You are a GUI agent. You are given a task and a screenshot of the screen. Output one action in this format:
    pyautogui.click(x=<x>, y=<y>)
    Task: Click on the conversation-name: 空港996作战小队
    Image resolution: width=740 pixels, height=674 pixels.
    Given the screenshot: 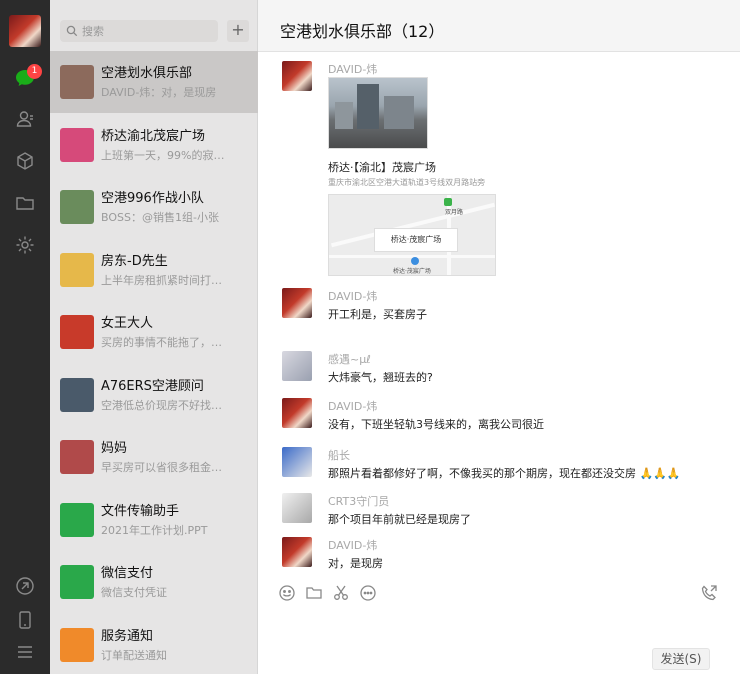 What is the action you would take?
    pyautogui.click(x=152, y=198)
    